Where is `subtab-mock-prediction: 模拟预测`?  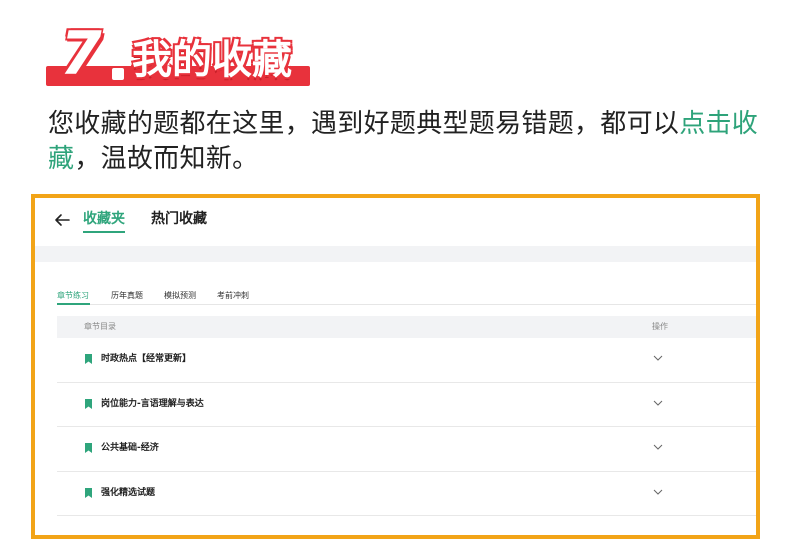
subtab-mock-prediction: 模拟预测 is located at coordinates (180, 296).